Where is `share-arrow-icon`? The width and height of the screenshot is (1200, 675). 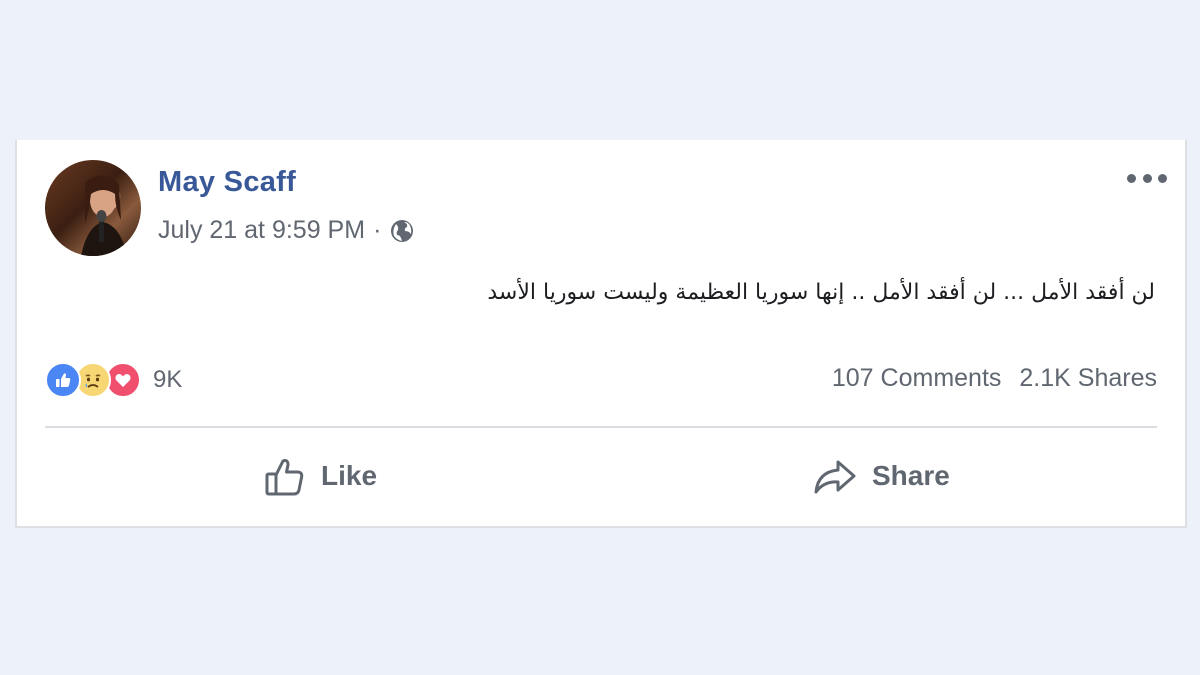
share-arrow-icon is located at coordinates (835, 476).